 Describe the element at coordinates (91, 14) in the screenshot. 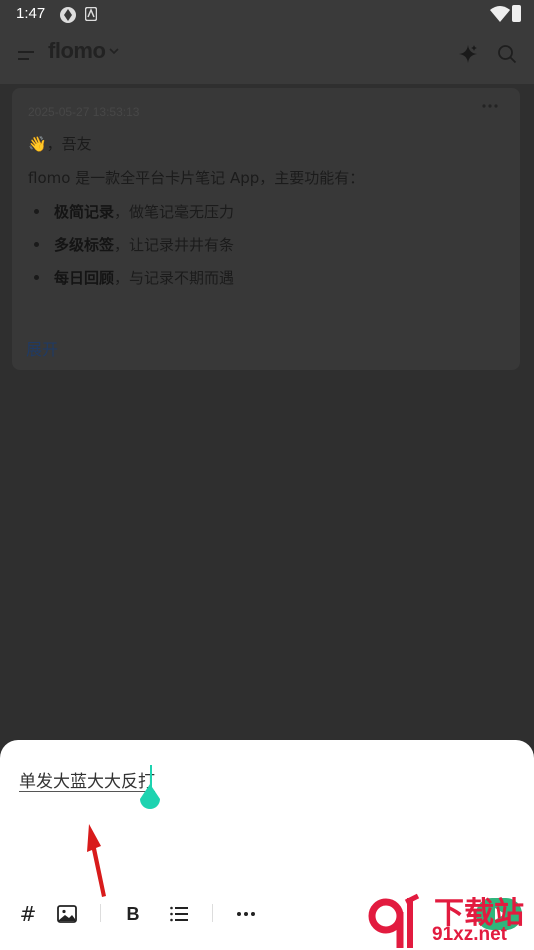

I see `notification-app-icon` at that location.